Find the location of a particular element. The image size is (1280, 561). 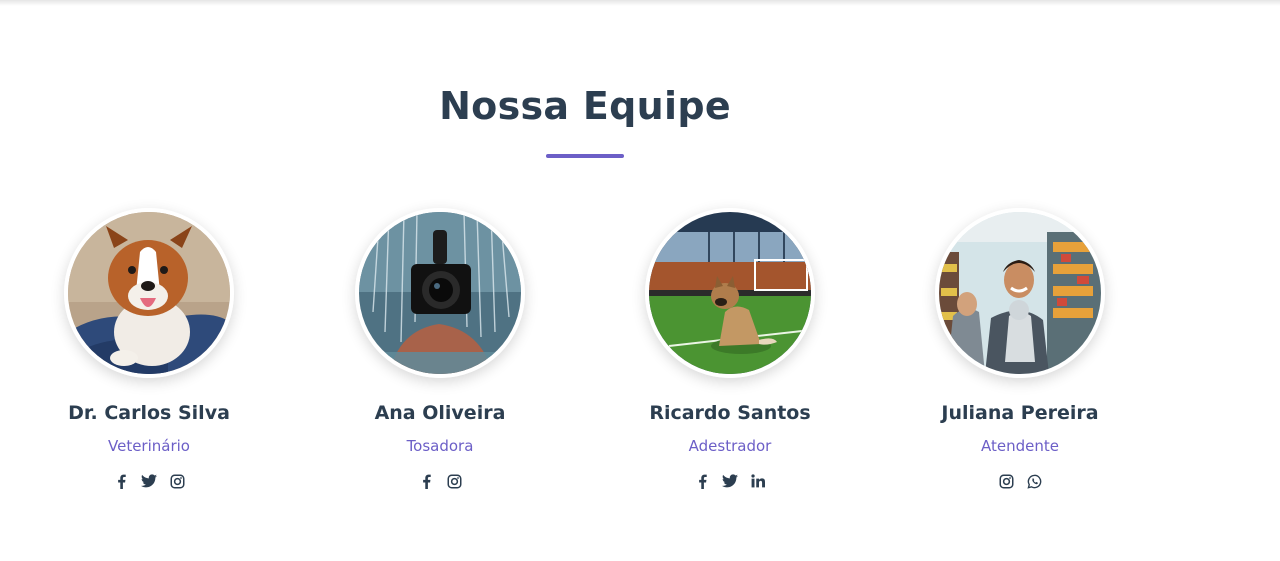

team-member-role: Adestrador is located at coordinates (730, 446).